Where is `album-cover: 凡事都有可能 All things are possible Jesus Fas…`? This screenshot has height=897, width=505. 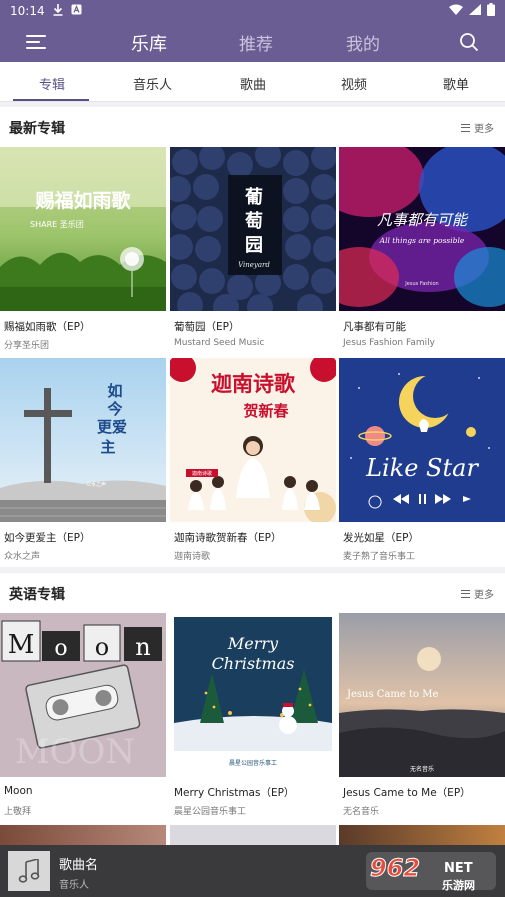 album-cover: 凡事都有可能 All things are possible Jesus Fas… is located at coordinates (422, 229).